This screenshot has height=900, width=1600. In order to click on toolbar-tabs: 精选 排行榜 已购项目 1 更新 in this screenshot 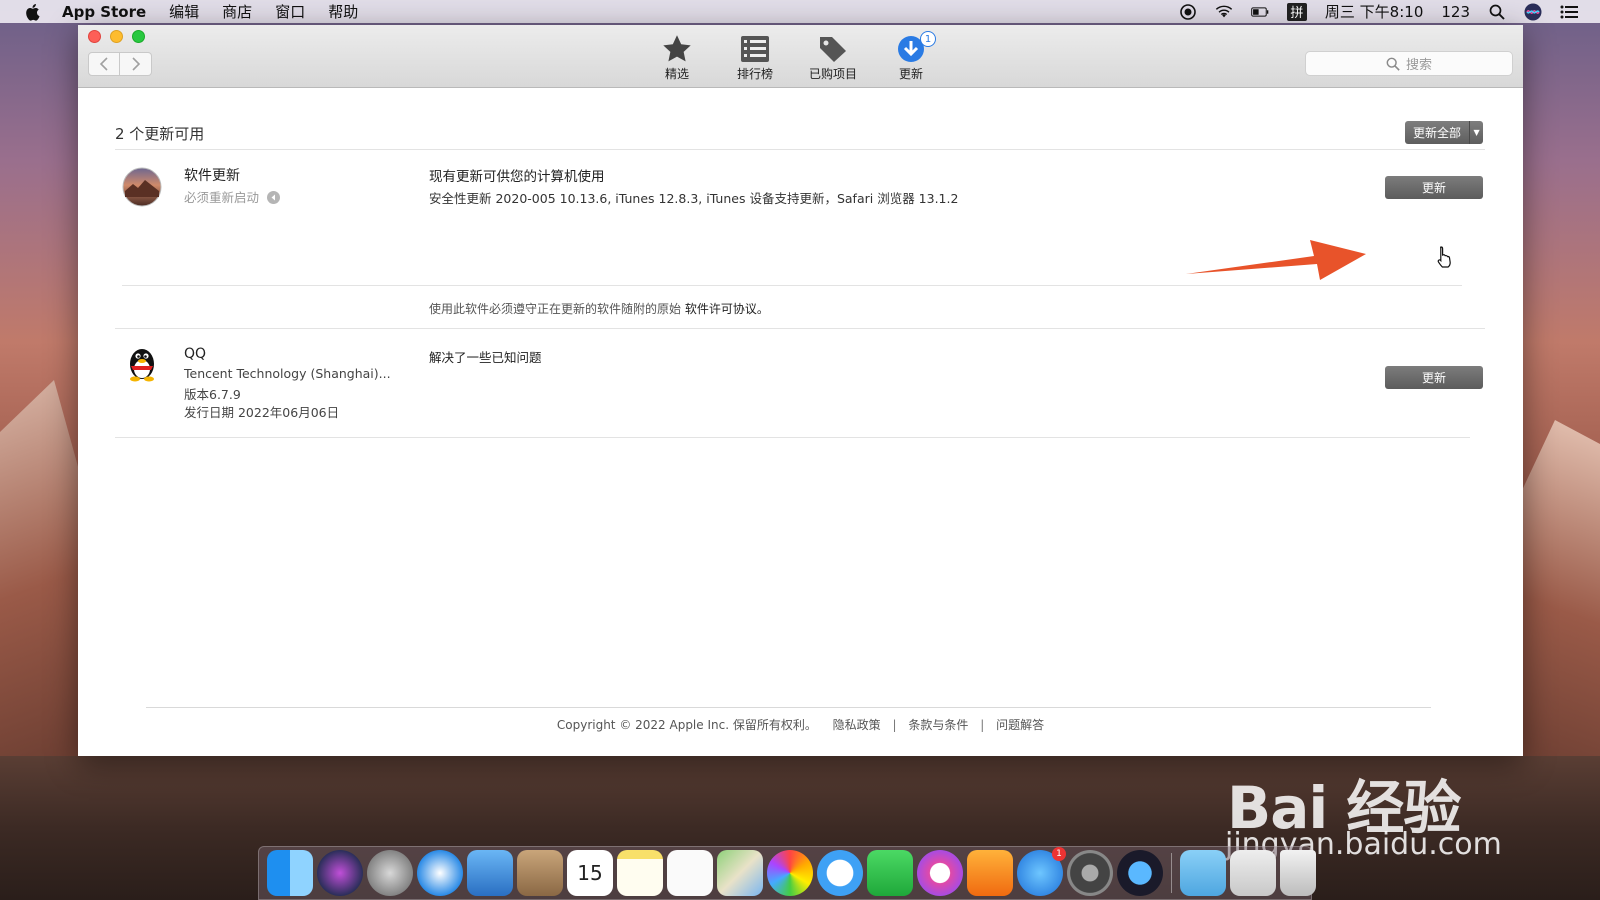, I will do `click(794, 56)`.